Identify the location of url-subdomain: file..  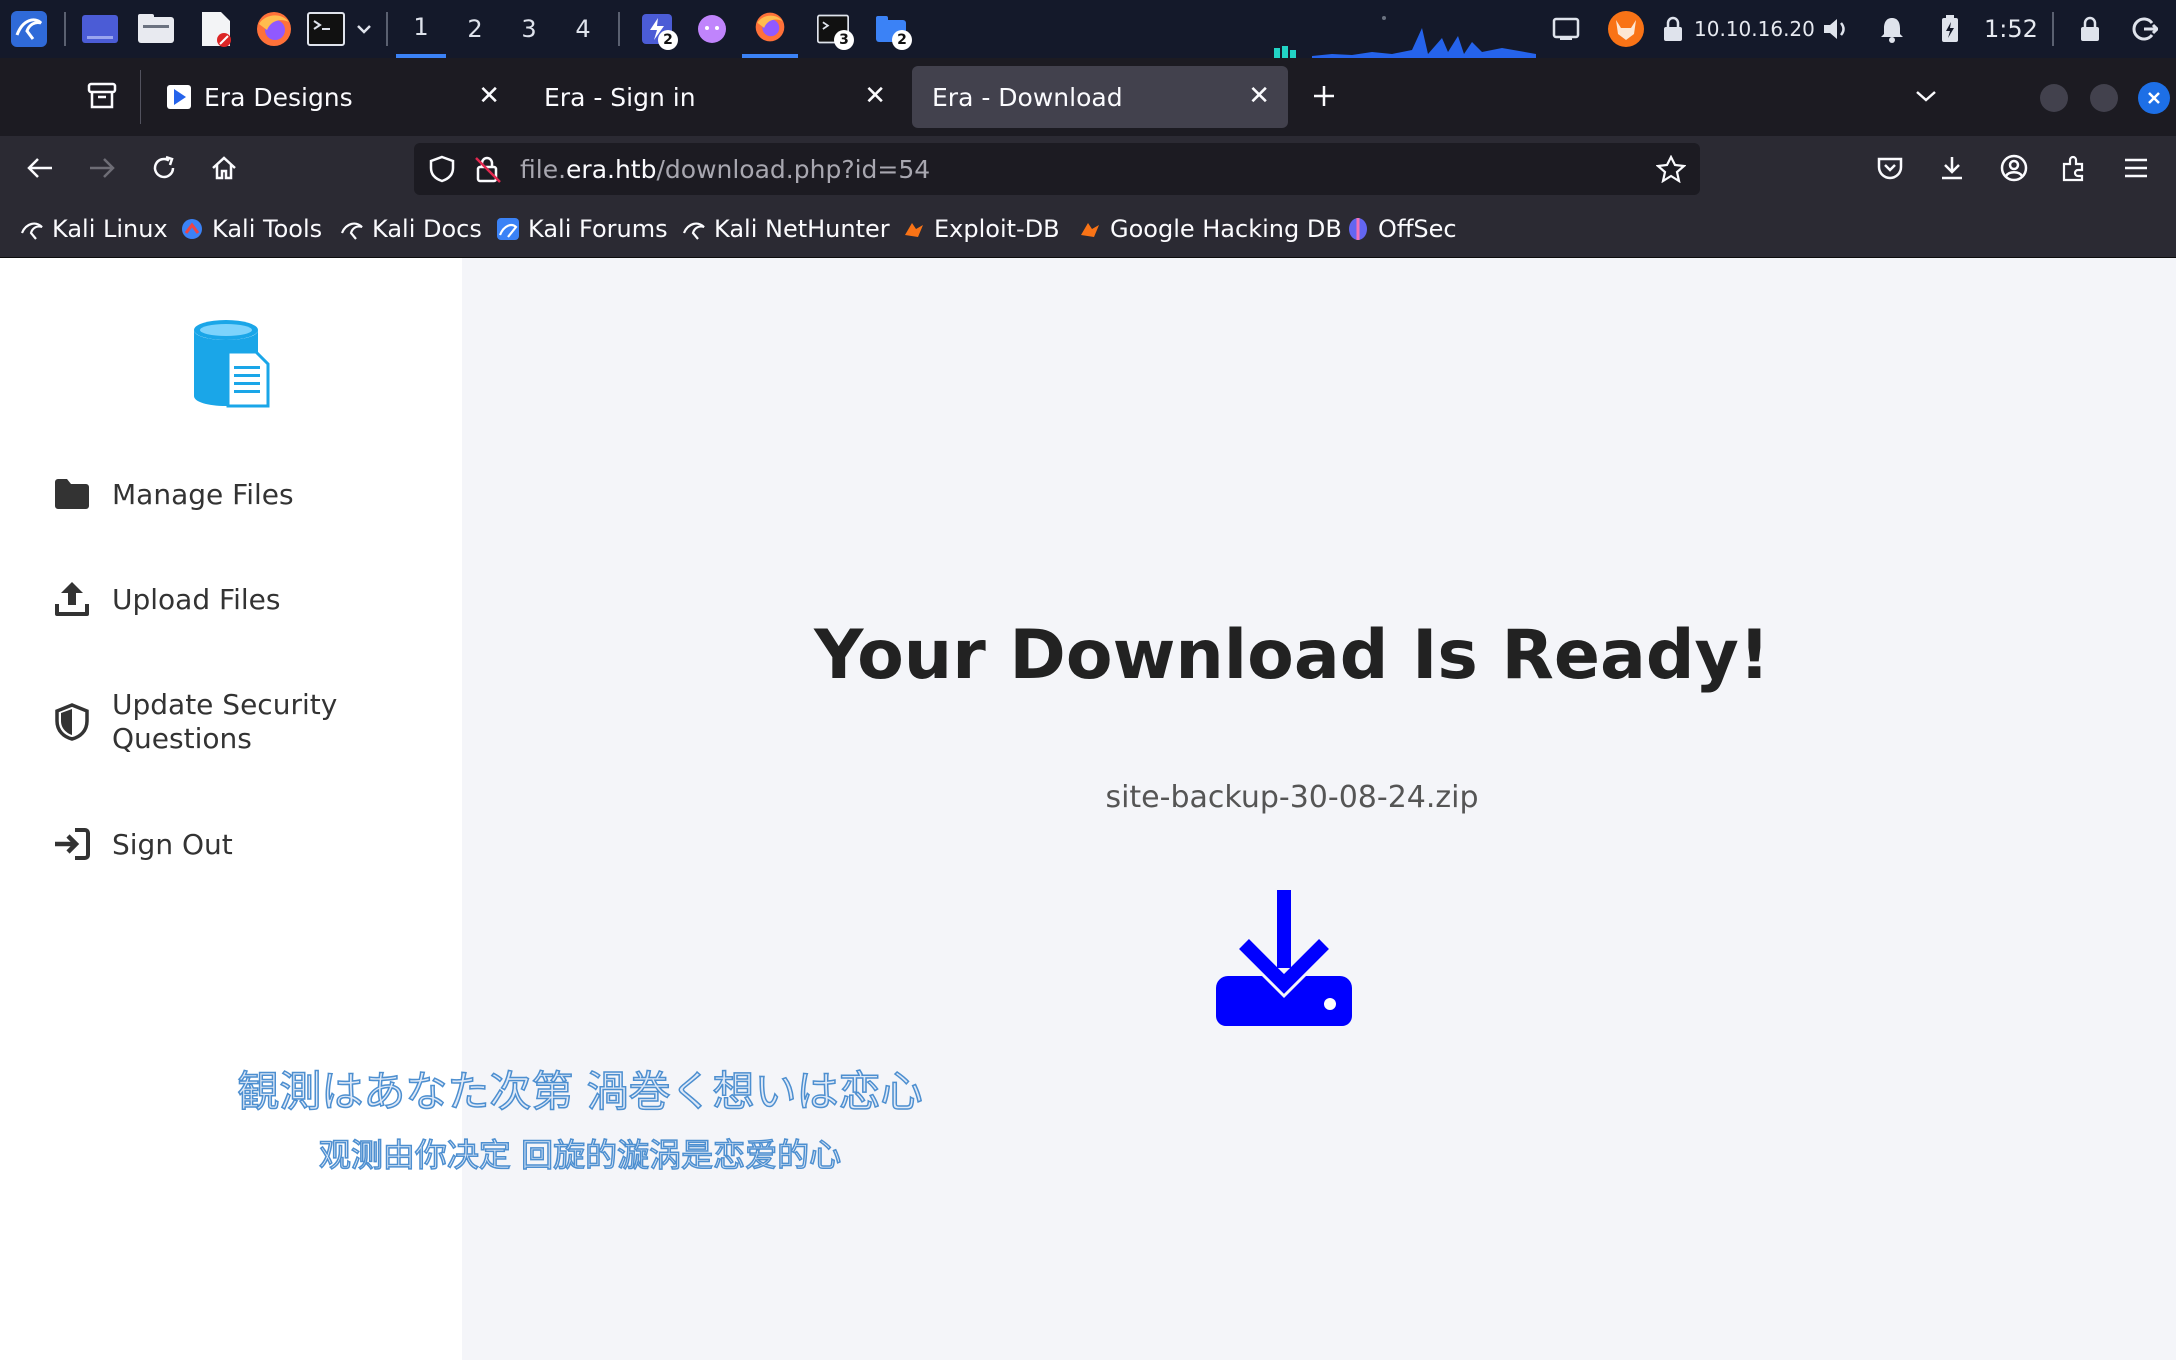
(543, 169).